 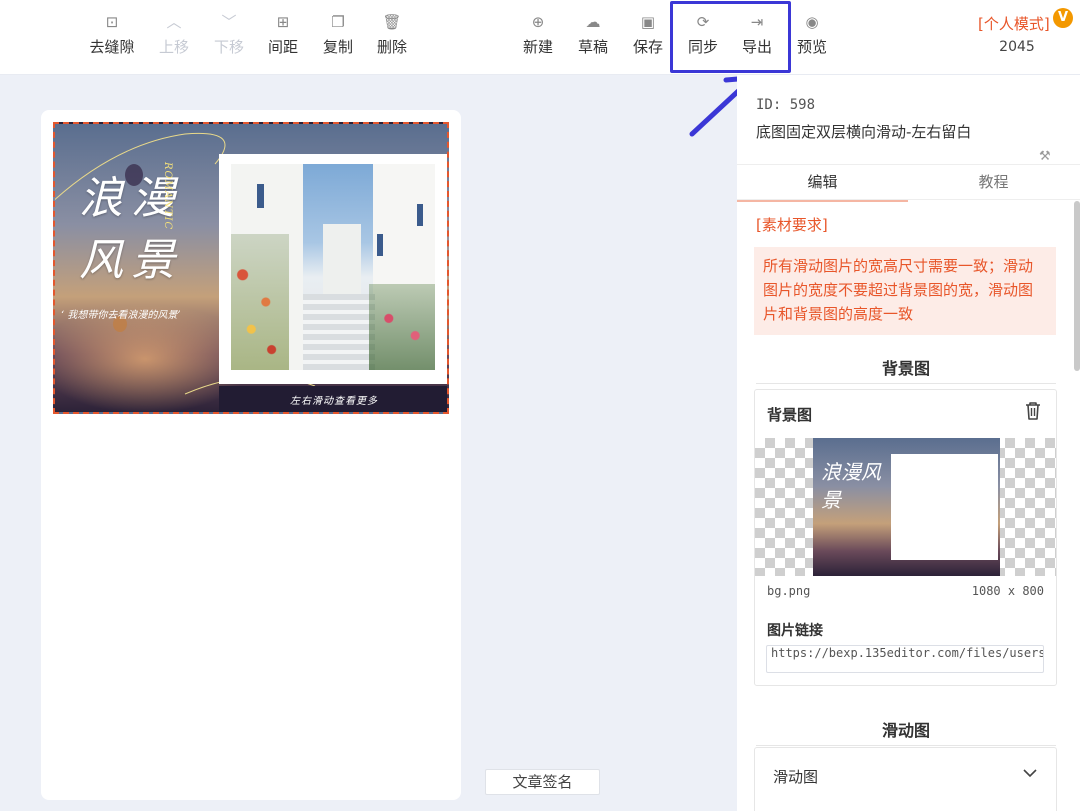 What do you see at coordinates (592, 47) in the screenshot?
I see `draft-label: 草稿` at bounding box center [592, 47].